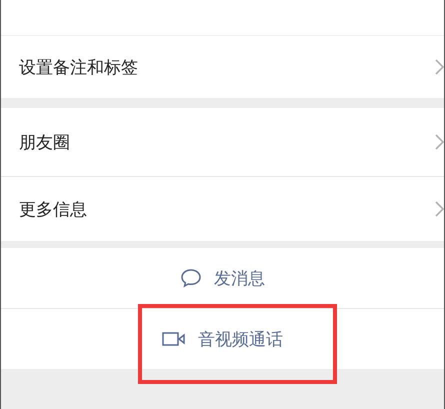 The width and height of the screenshot is (445, 409). I want to click on chat-bubble-icon, so click(191, 278).